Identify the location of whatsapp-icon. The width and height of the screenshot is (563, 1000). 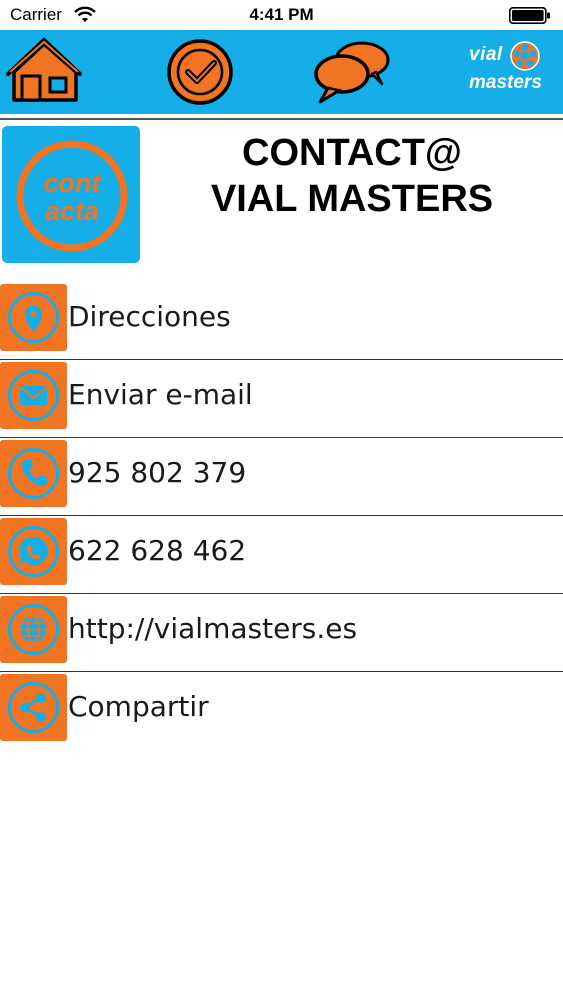
(33, 551).